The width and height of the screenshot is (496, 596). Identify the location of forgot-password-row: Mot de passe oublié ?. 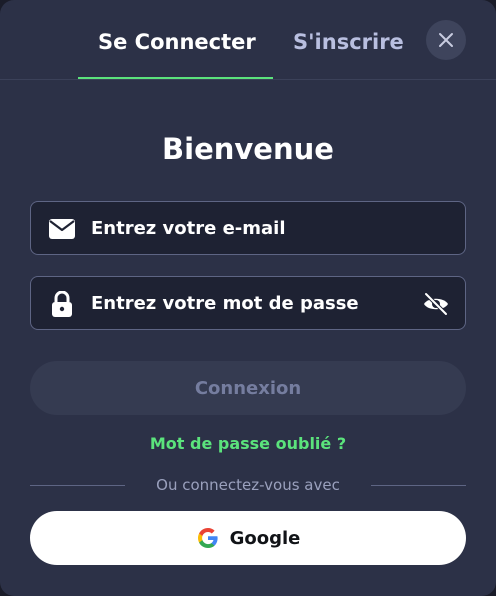
(248, 443).